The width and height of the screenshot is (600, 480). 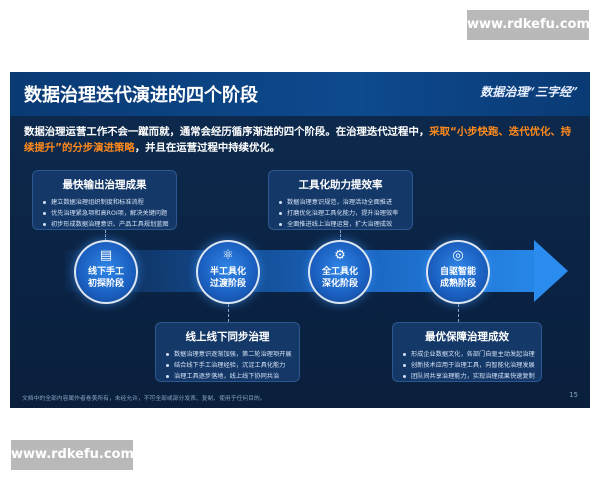 I want to click on stage-card-title: 线上线下同步治理, so click(x=227, y=337).